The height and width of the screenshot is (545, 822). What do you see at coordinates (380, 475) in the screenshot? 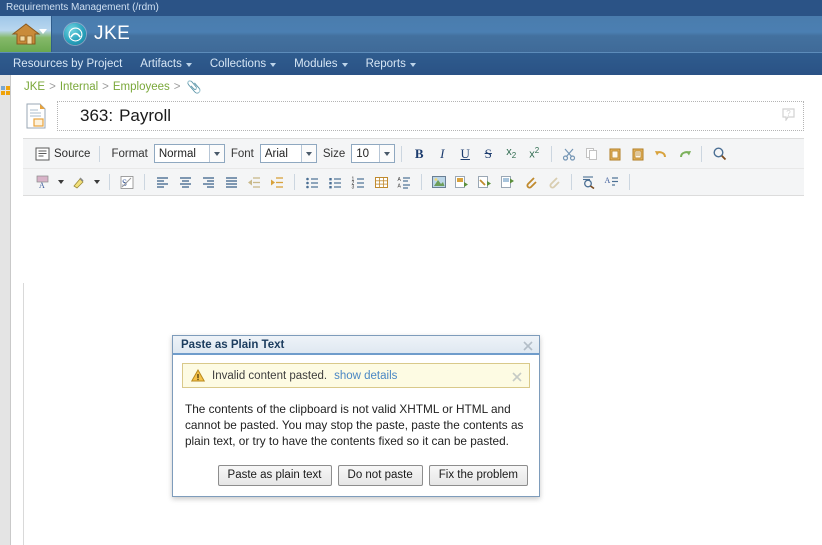
I see `do-not-paste-button: Do not paste` at bounding box center [380, 475].